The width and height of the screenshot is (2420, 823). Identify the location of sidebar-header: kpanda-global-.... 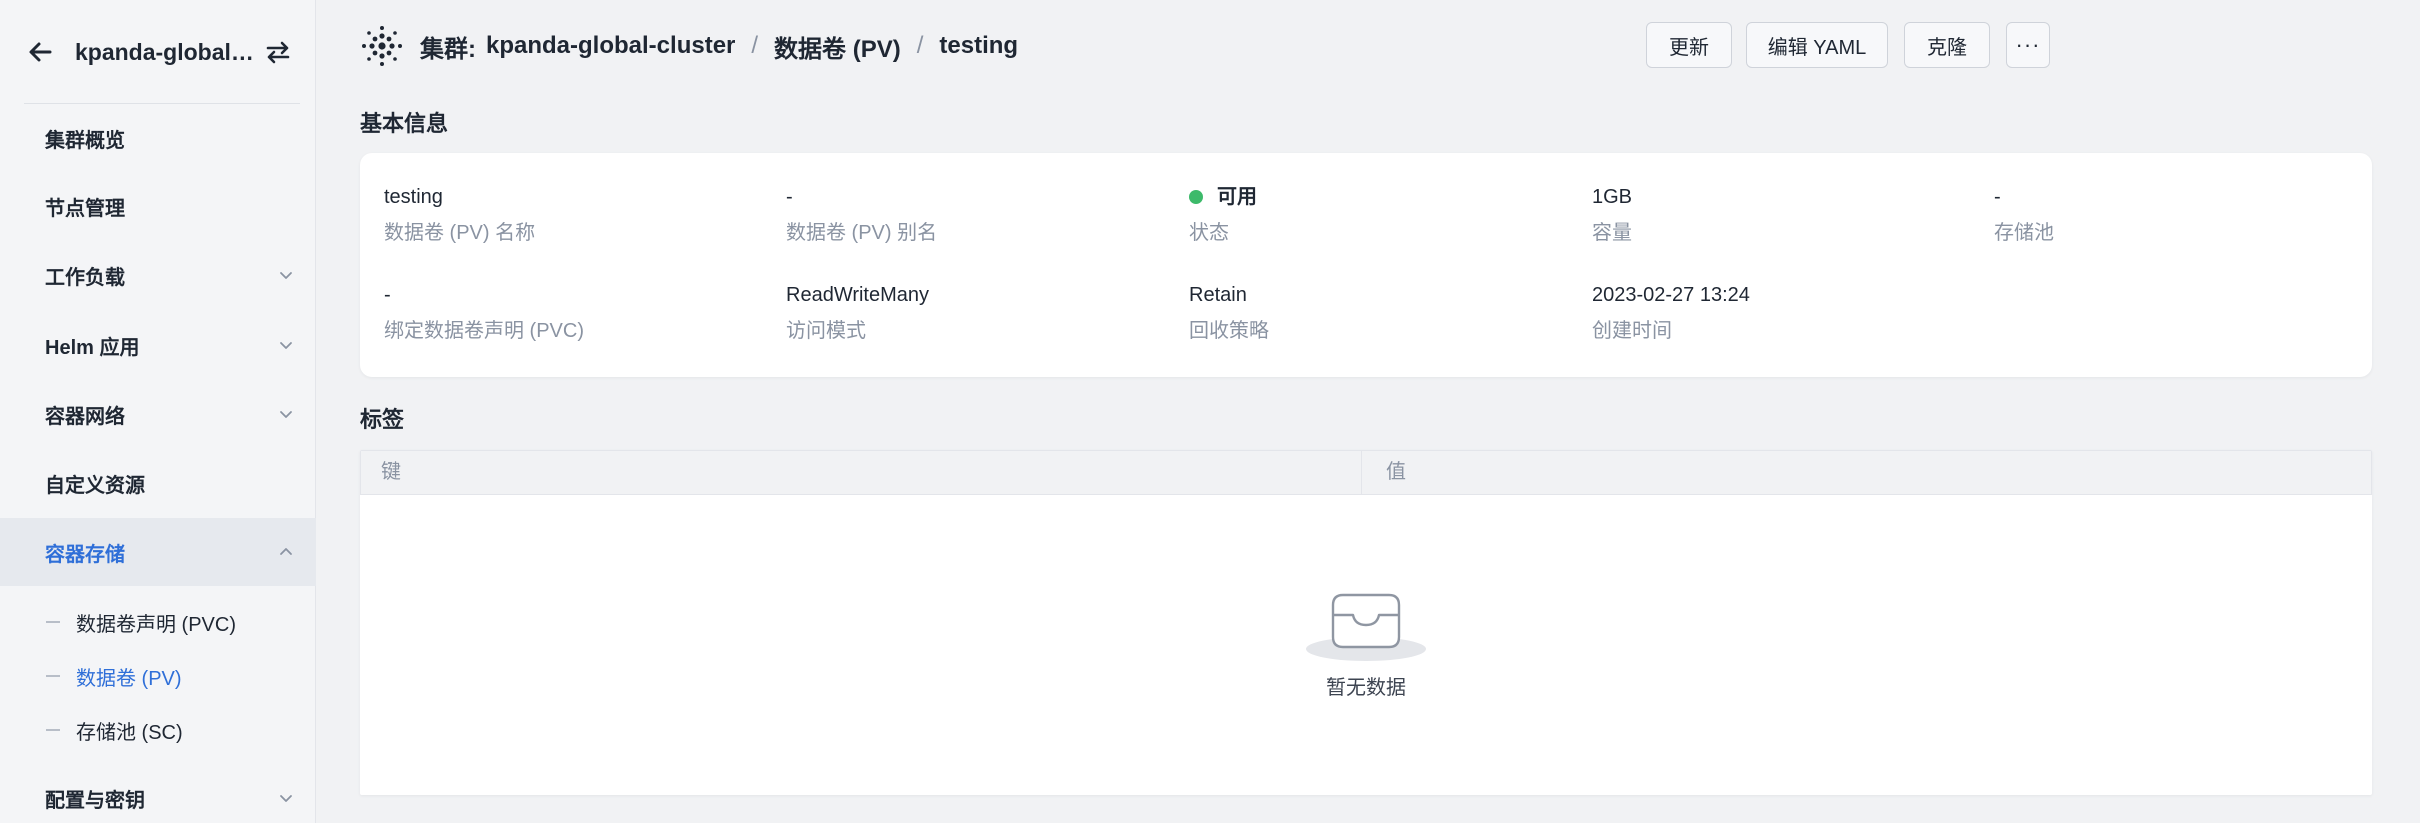
(158, 52).